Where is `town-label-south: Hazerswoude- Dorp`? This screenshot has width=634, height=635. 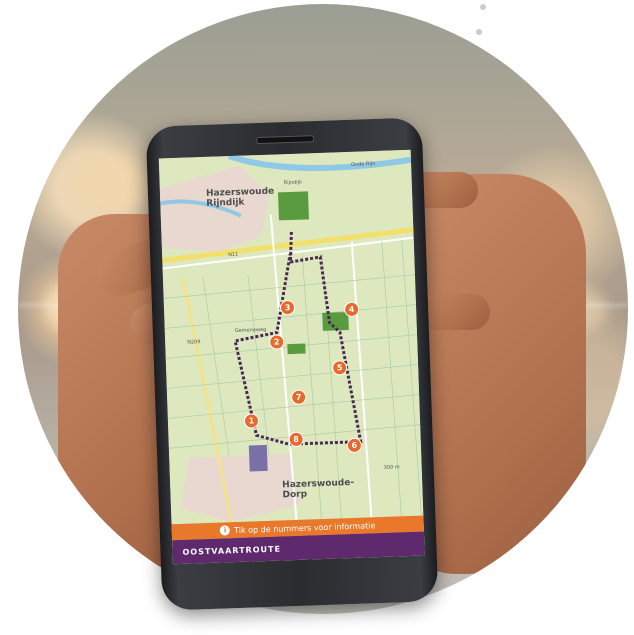 town-label-south: Hazerswoude- Dorp is located at coordinates (318, 489).